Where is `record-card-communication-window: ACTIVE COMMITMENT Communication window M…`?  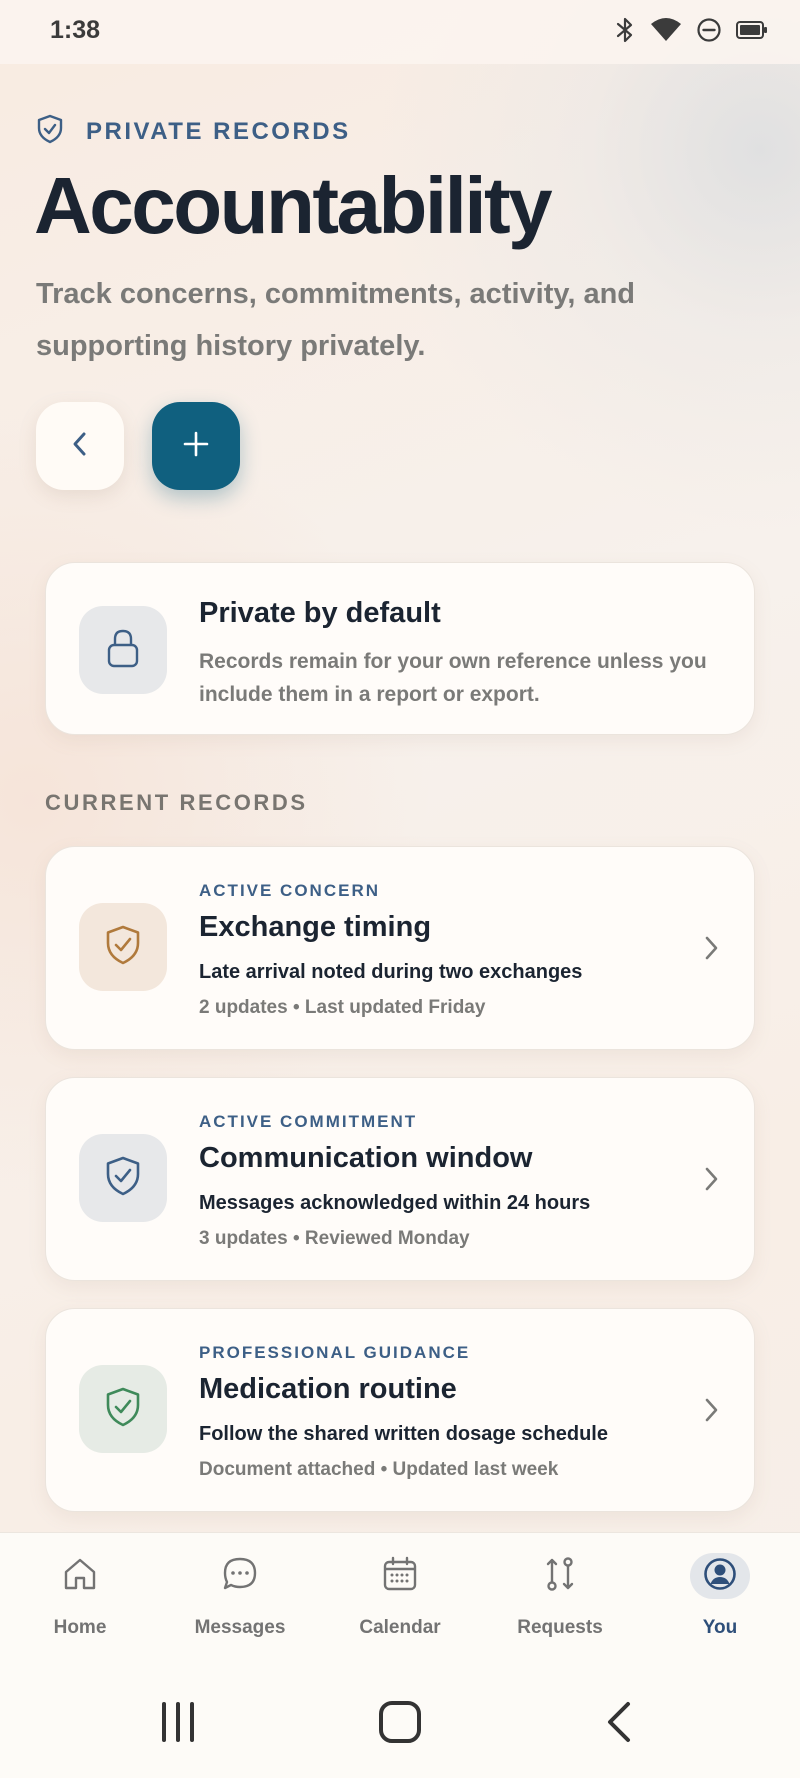 record-card-communication-window: ACTIVE COMMITMENT Communication window M… is located at coordinates (400, 1179).